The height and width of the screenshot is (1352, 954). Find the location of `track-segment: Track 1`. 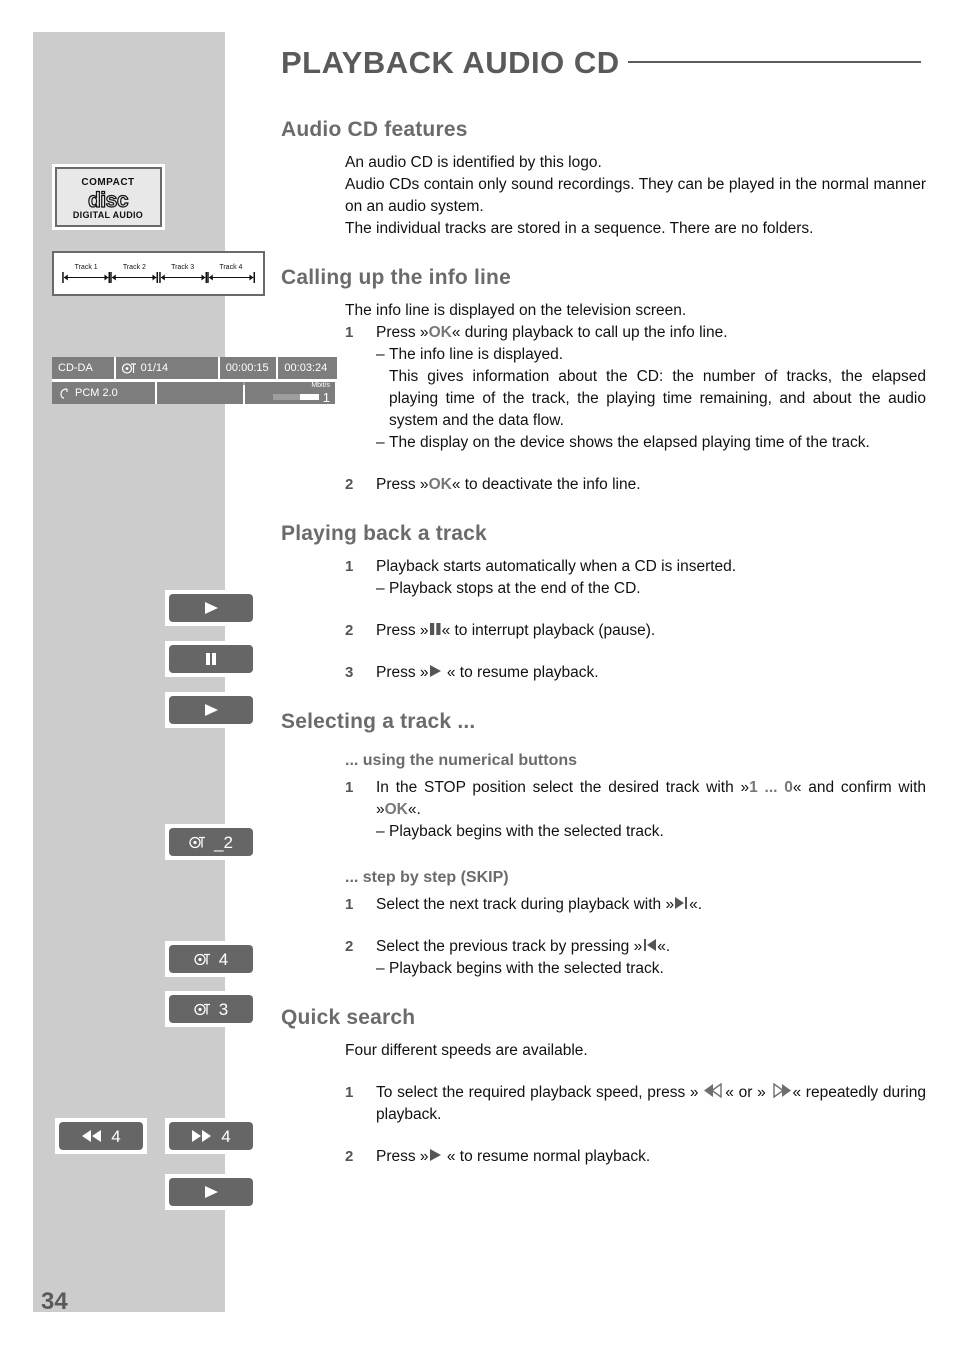

track-segment: Track 1 is located at coordinates (86, 273).